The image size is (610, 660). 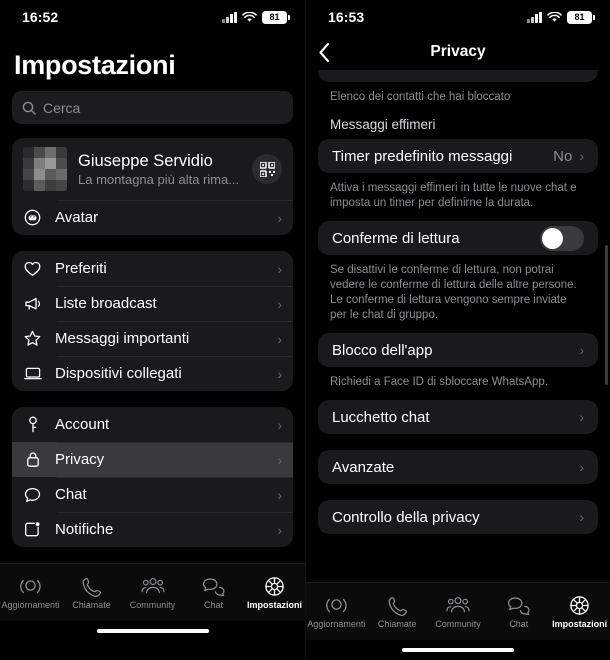 What do you see at coordinates (397, 623) in the screenshot?
I see `tab-label: Chiamate` at bounding box center [397, 623].